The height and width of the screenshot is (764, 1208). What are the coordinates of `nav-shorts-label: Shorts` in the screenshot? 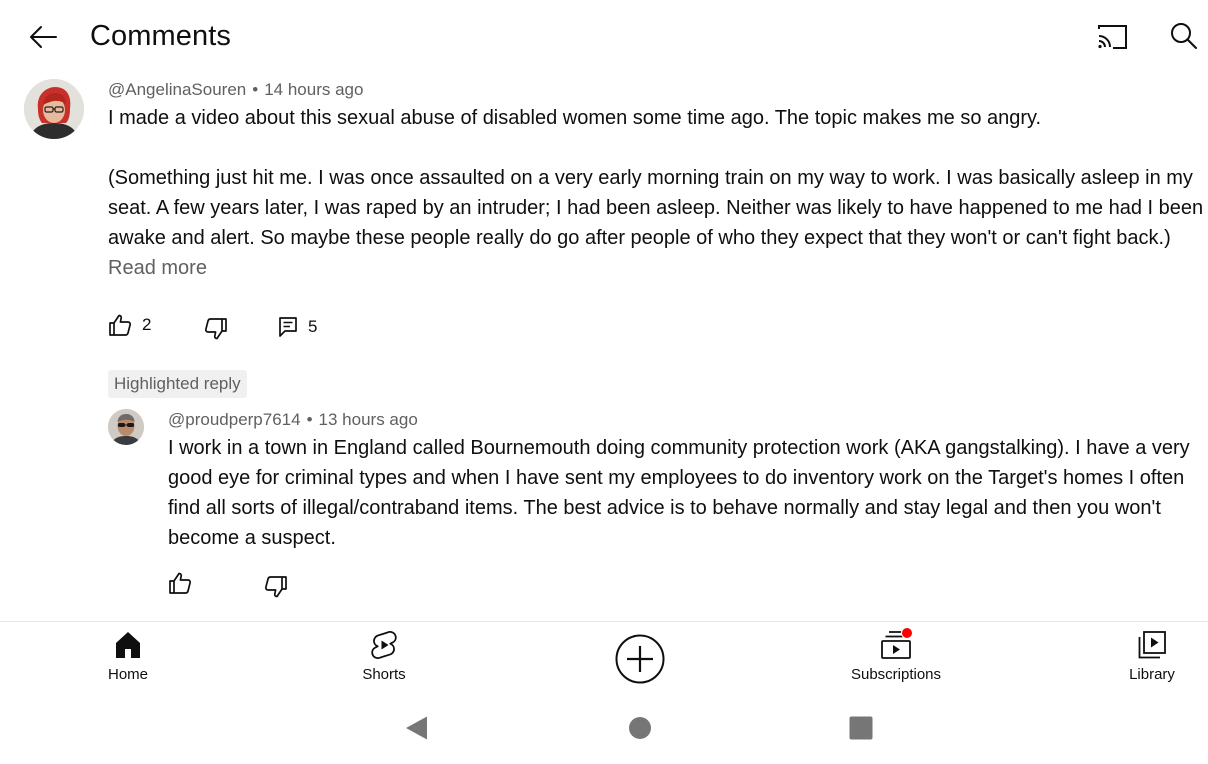 It's located at (384, 674).